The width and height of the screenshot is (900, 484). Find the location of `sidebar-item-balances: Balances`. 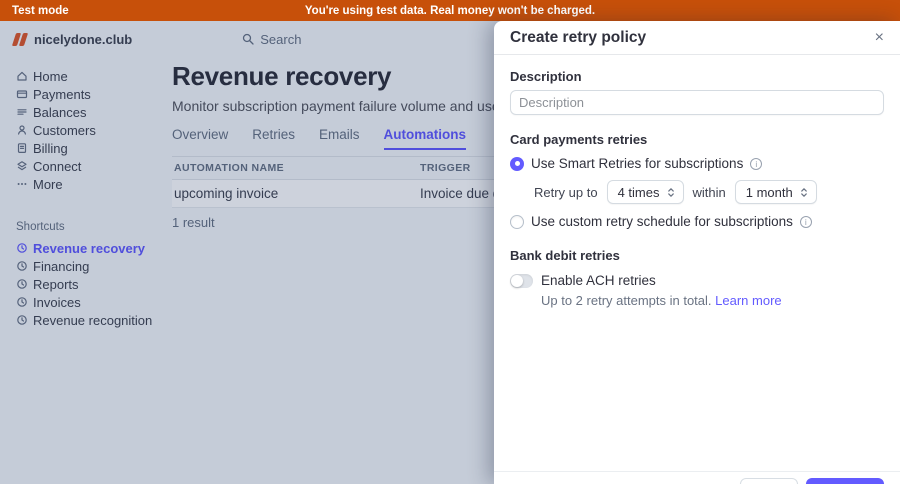

sidebar-item-balances: Balances is located at coordinates (80, 112).